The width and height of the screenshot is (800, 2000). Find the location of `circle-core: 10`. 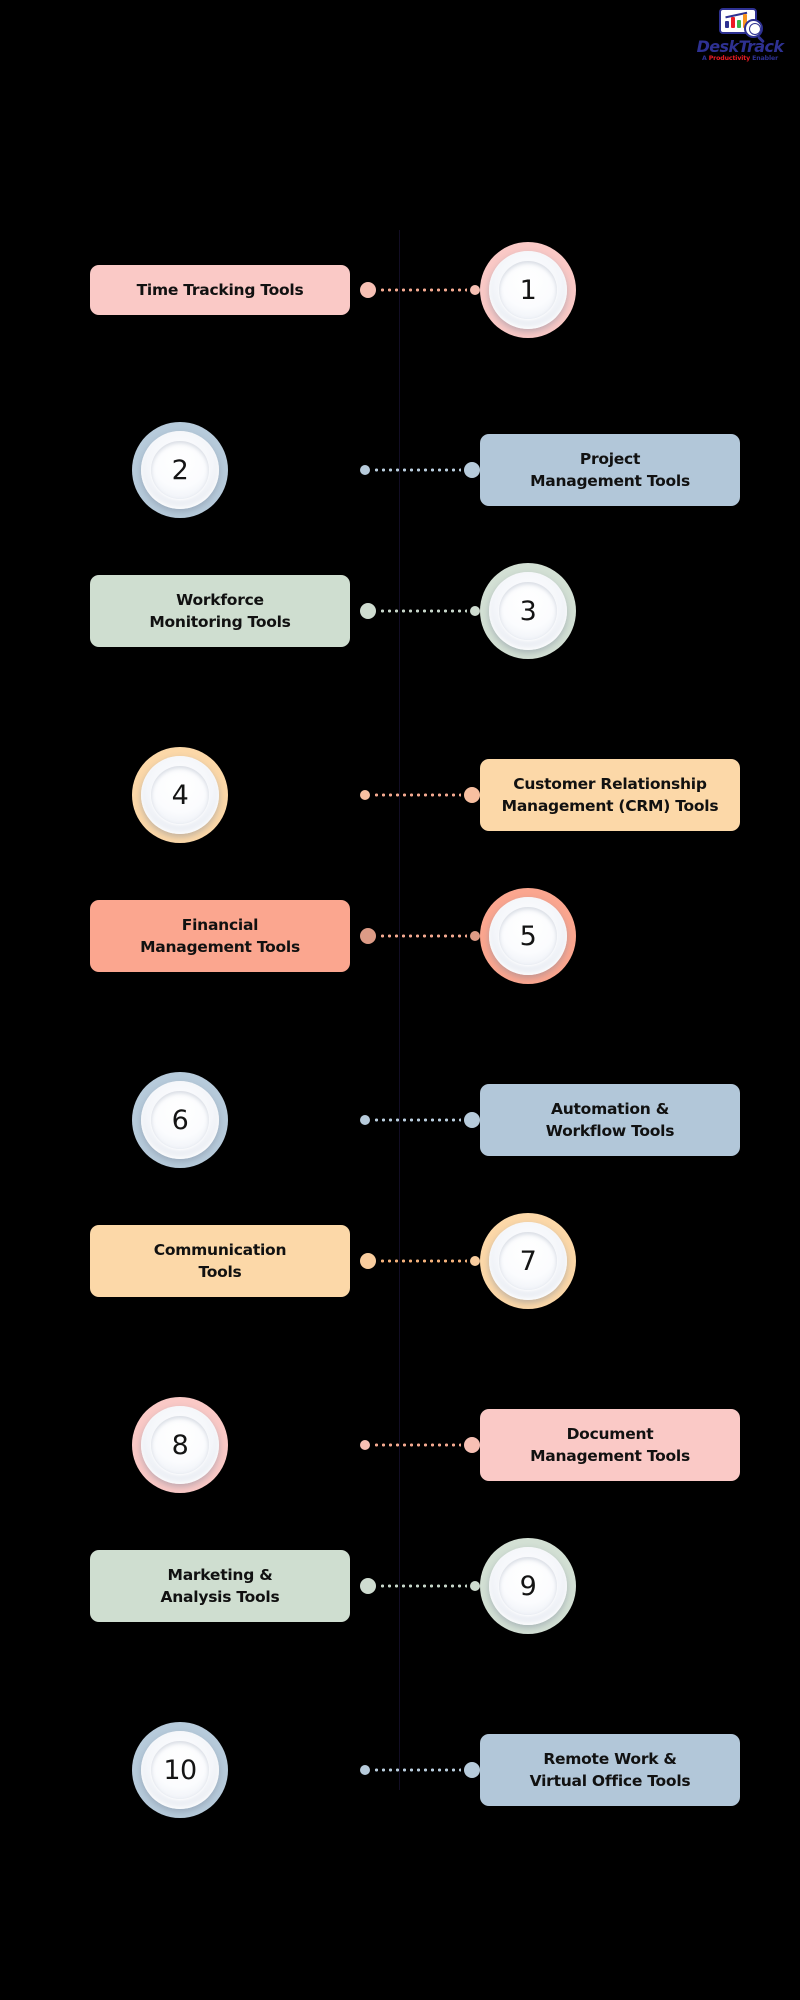

circle-core: 10 is located at coordinates (180, 1770).